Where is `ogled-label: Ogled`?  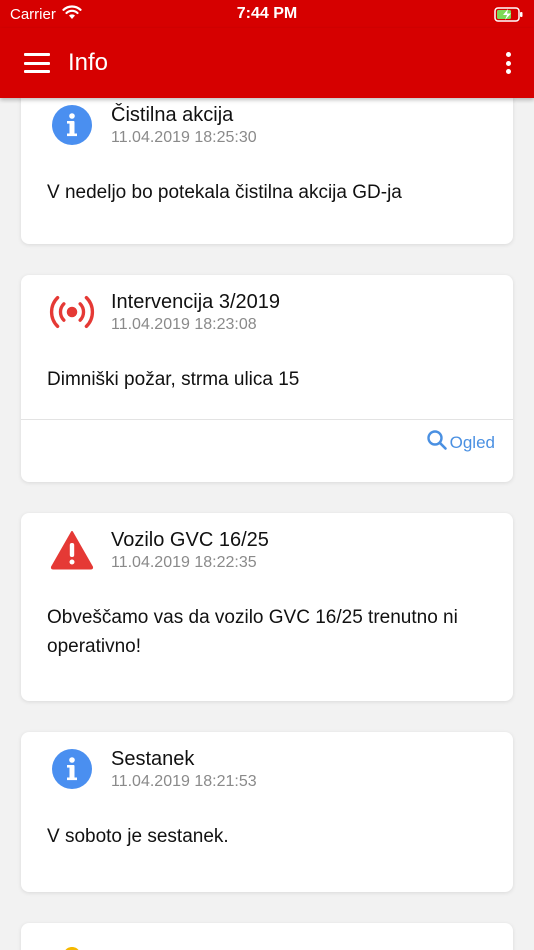
ogled-label: Ogled is located at coordinates (472, 442).